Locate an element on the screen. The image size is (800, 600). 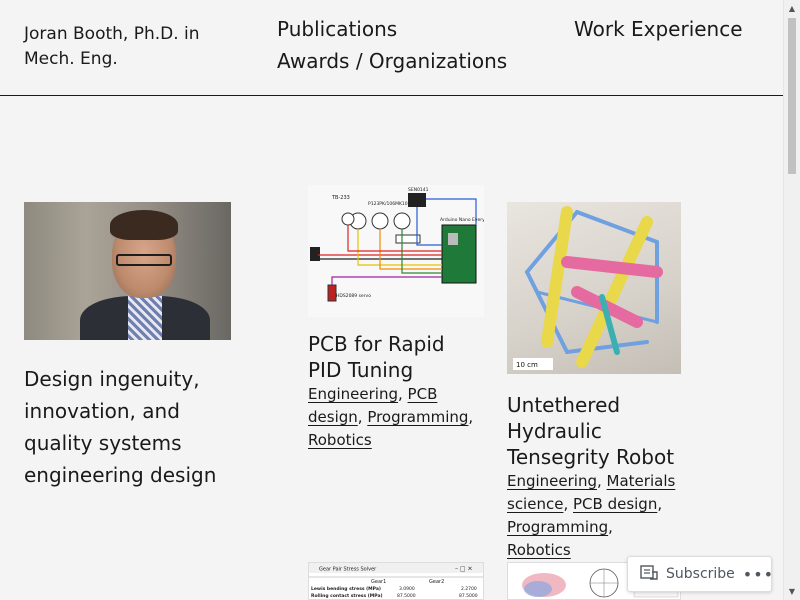
gear-row-2-v2: 87.5000 is located at coordinates (468, 596).